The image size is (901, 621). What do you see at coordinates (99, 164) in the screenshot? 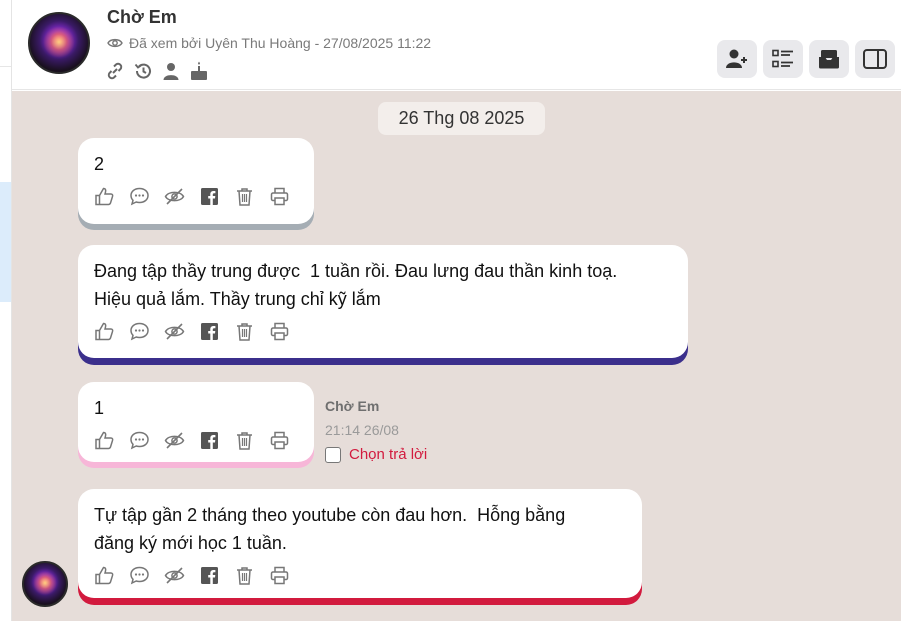
I see `message-text: 2` at bounding box center [99, 164].